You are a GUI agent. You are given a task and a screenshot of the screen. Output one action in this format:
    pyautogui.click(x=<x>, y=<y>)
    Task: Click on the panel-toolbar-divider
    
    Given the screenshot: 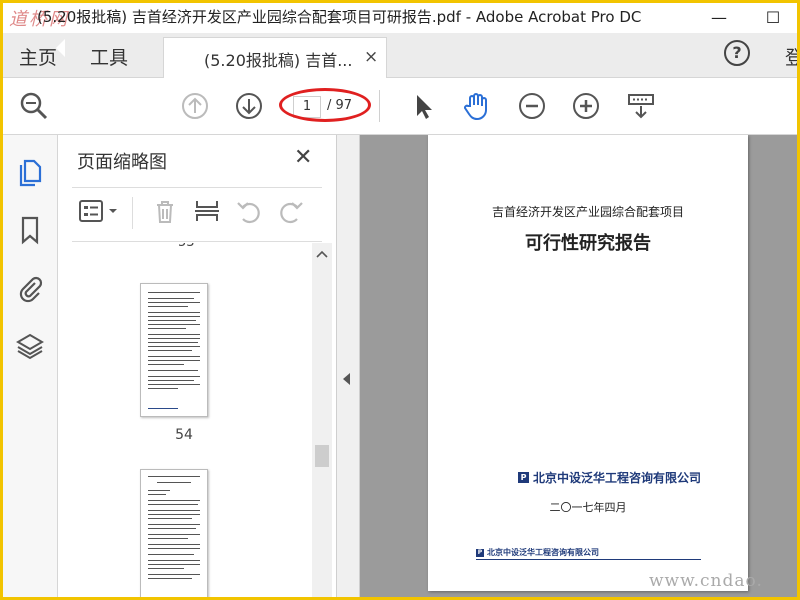 What is the action you would take?
    pyautogui.click(x=132, y=213)
    